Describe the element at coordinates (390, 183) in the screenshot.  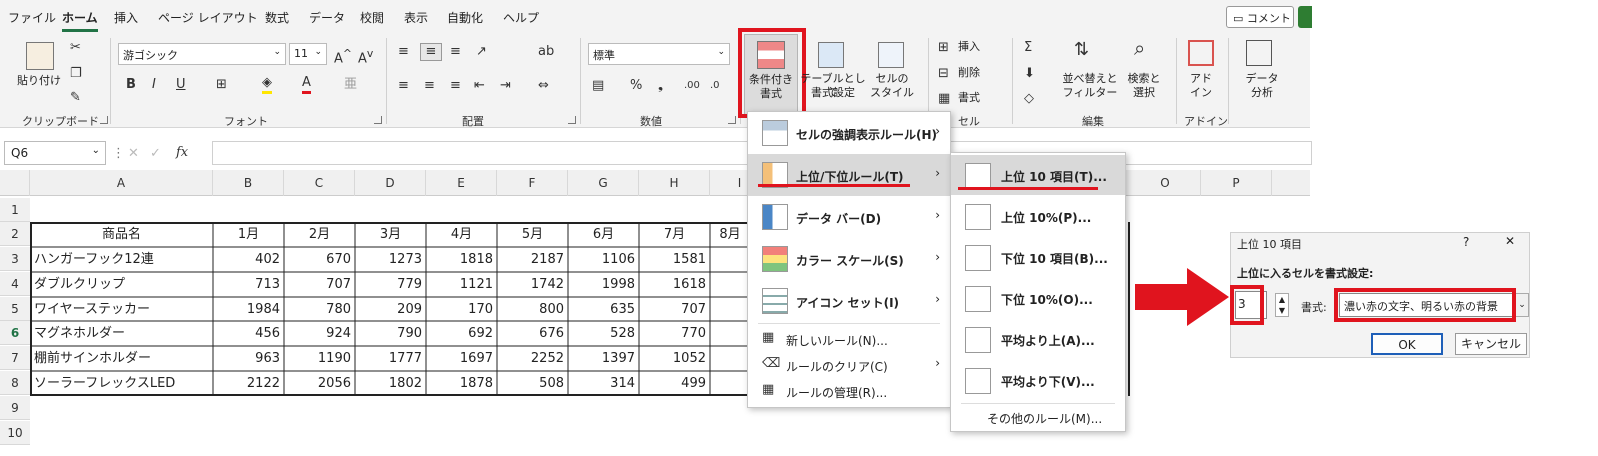
I see `column-header: D` at that location.